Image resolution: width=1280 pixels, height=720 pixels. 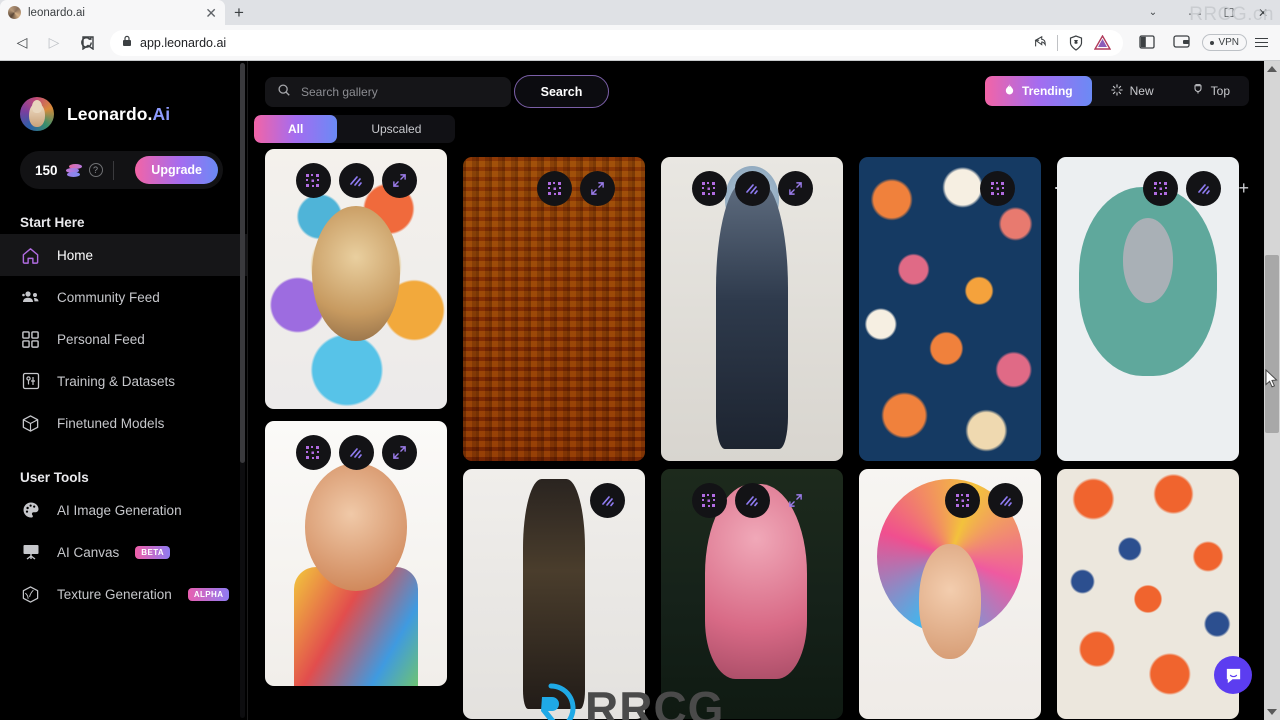 I want to click on home-icon, so click(x=30, y=255).